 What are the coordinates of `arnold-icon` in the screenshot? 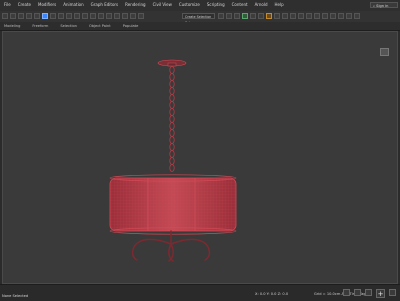 It's located at (309, 16).